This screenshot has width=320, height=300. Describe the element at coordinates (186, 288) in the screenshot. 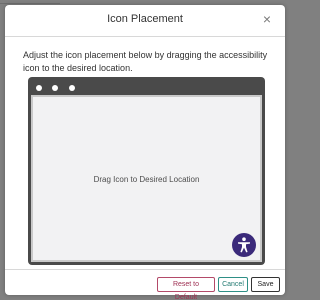

I see `reset-to-default-button: Reset to Default` at that location.